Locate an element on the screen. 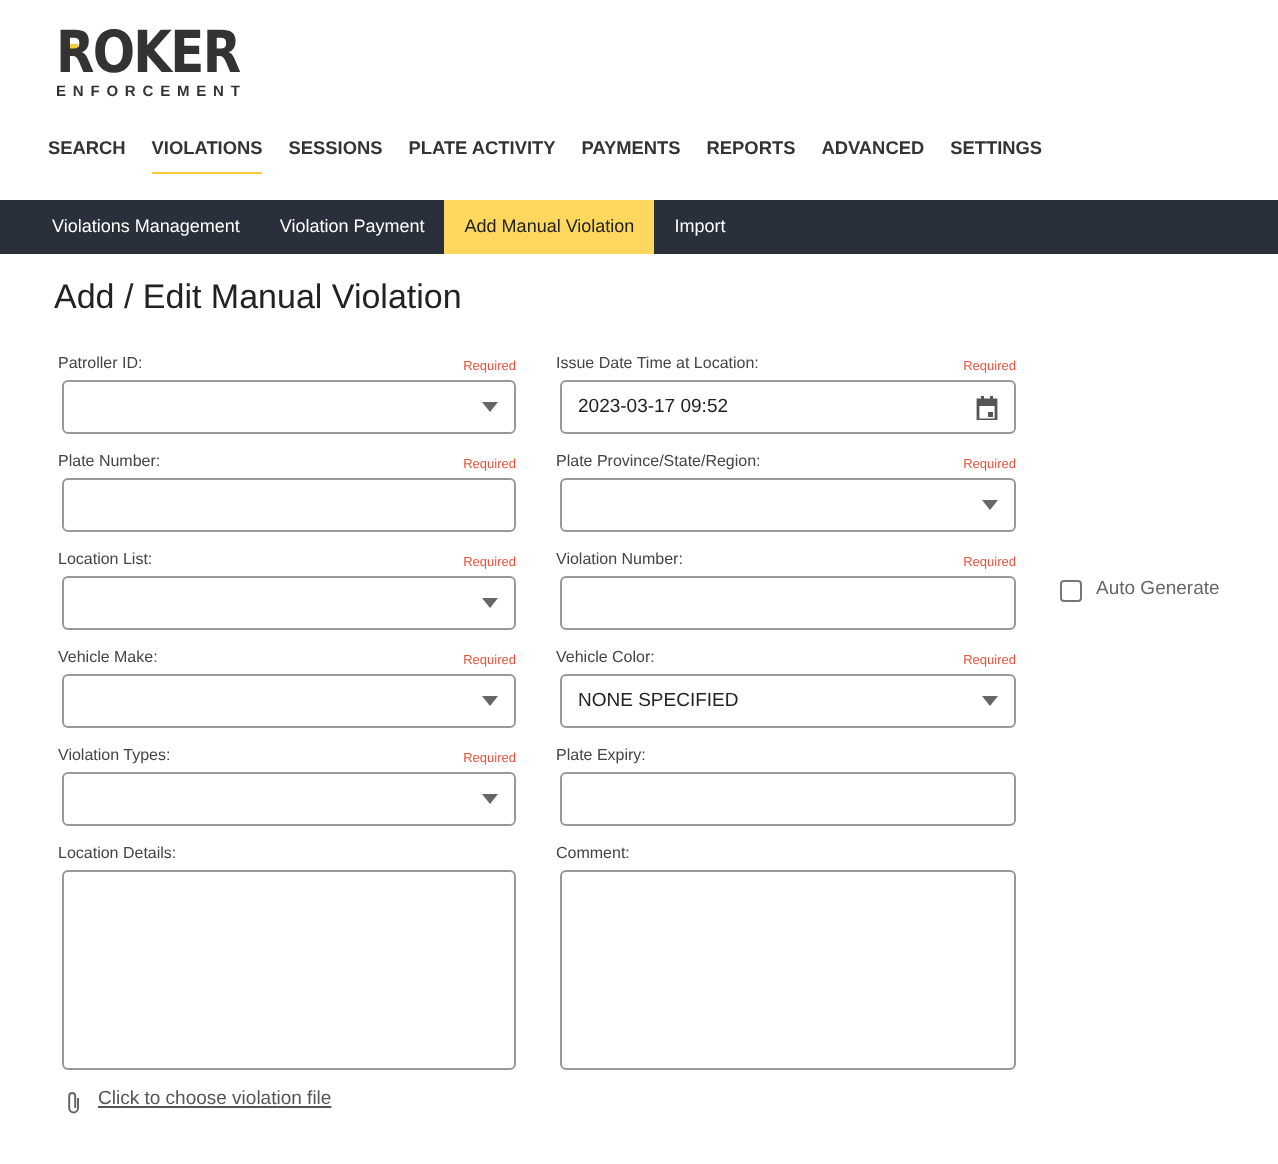  checkbox-label: Auto Generate is located at coordinates (1158, 590).